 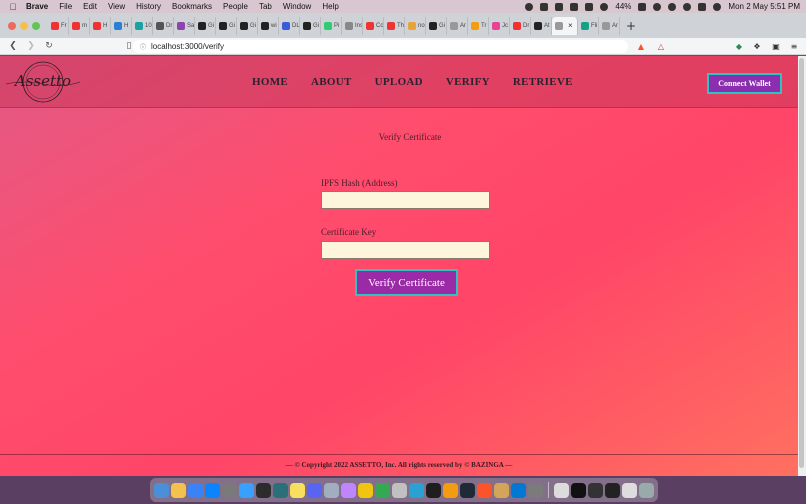 What do you see at coordinates (90, 6) in the screenshot?
I see `menu-edit: Edit` at bounding box center [90, 6].